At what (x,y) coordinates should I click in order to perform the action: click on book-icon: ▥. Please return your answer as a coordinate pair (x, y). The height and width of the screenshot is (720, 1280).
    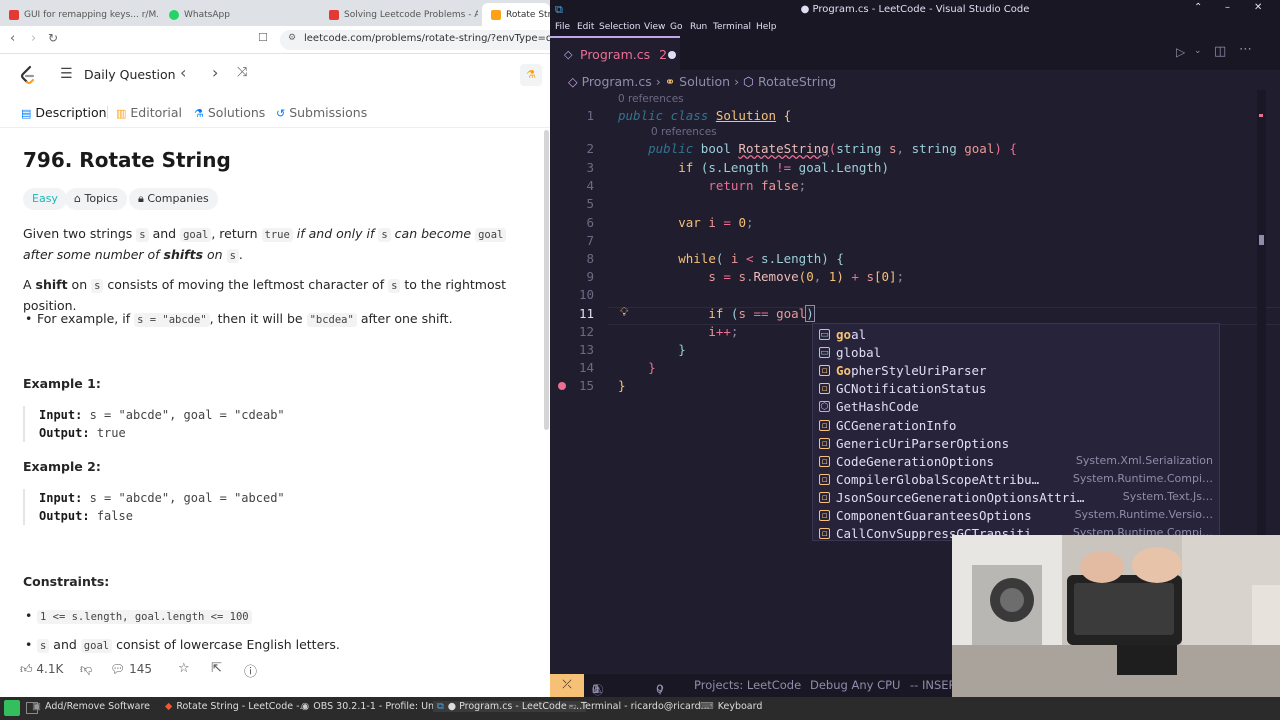
    Looking at the image, I should click on (121, 113).